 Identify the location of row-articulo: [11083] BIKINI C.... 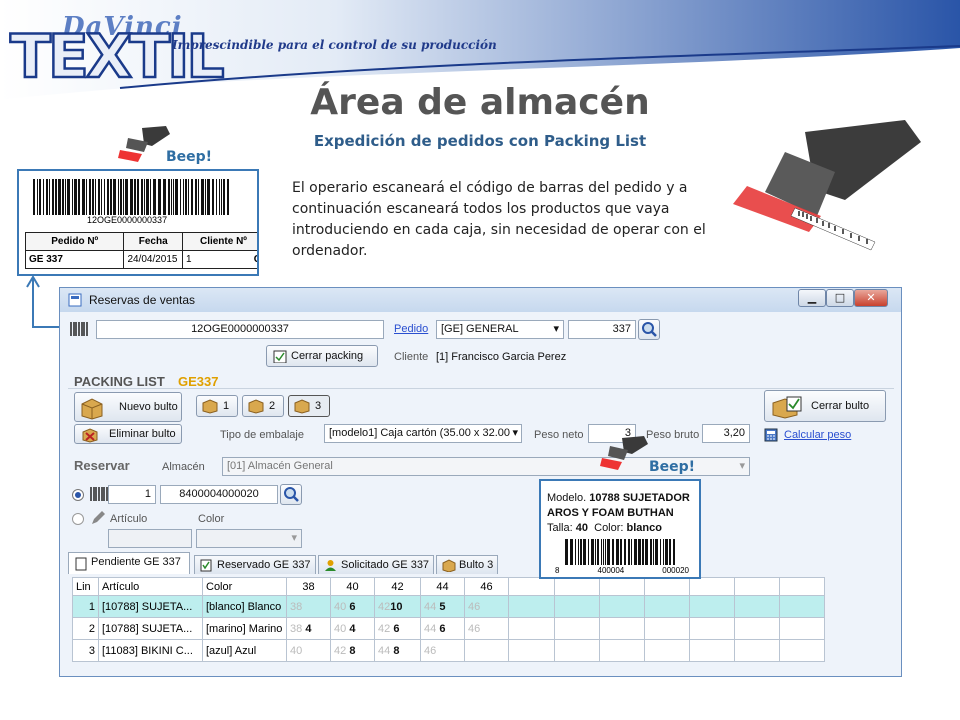
(150, 650).